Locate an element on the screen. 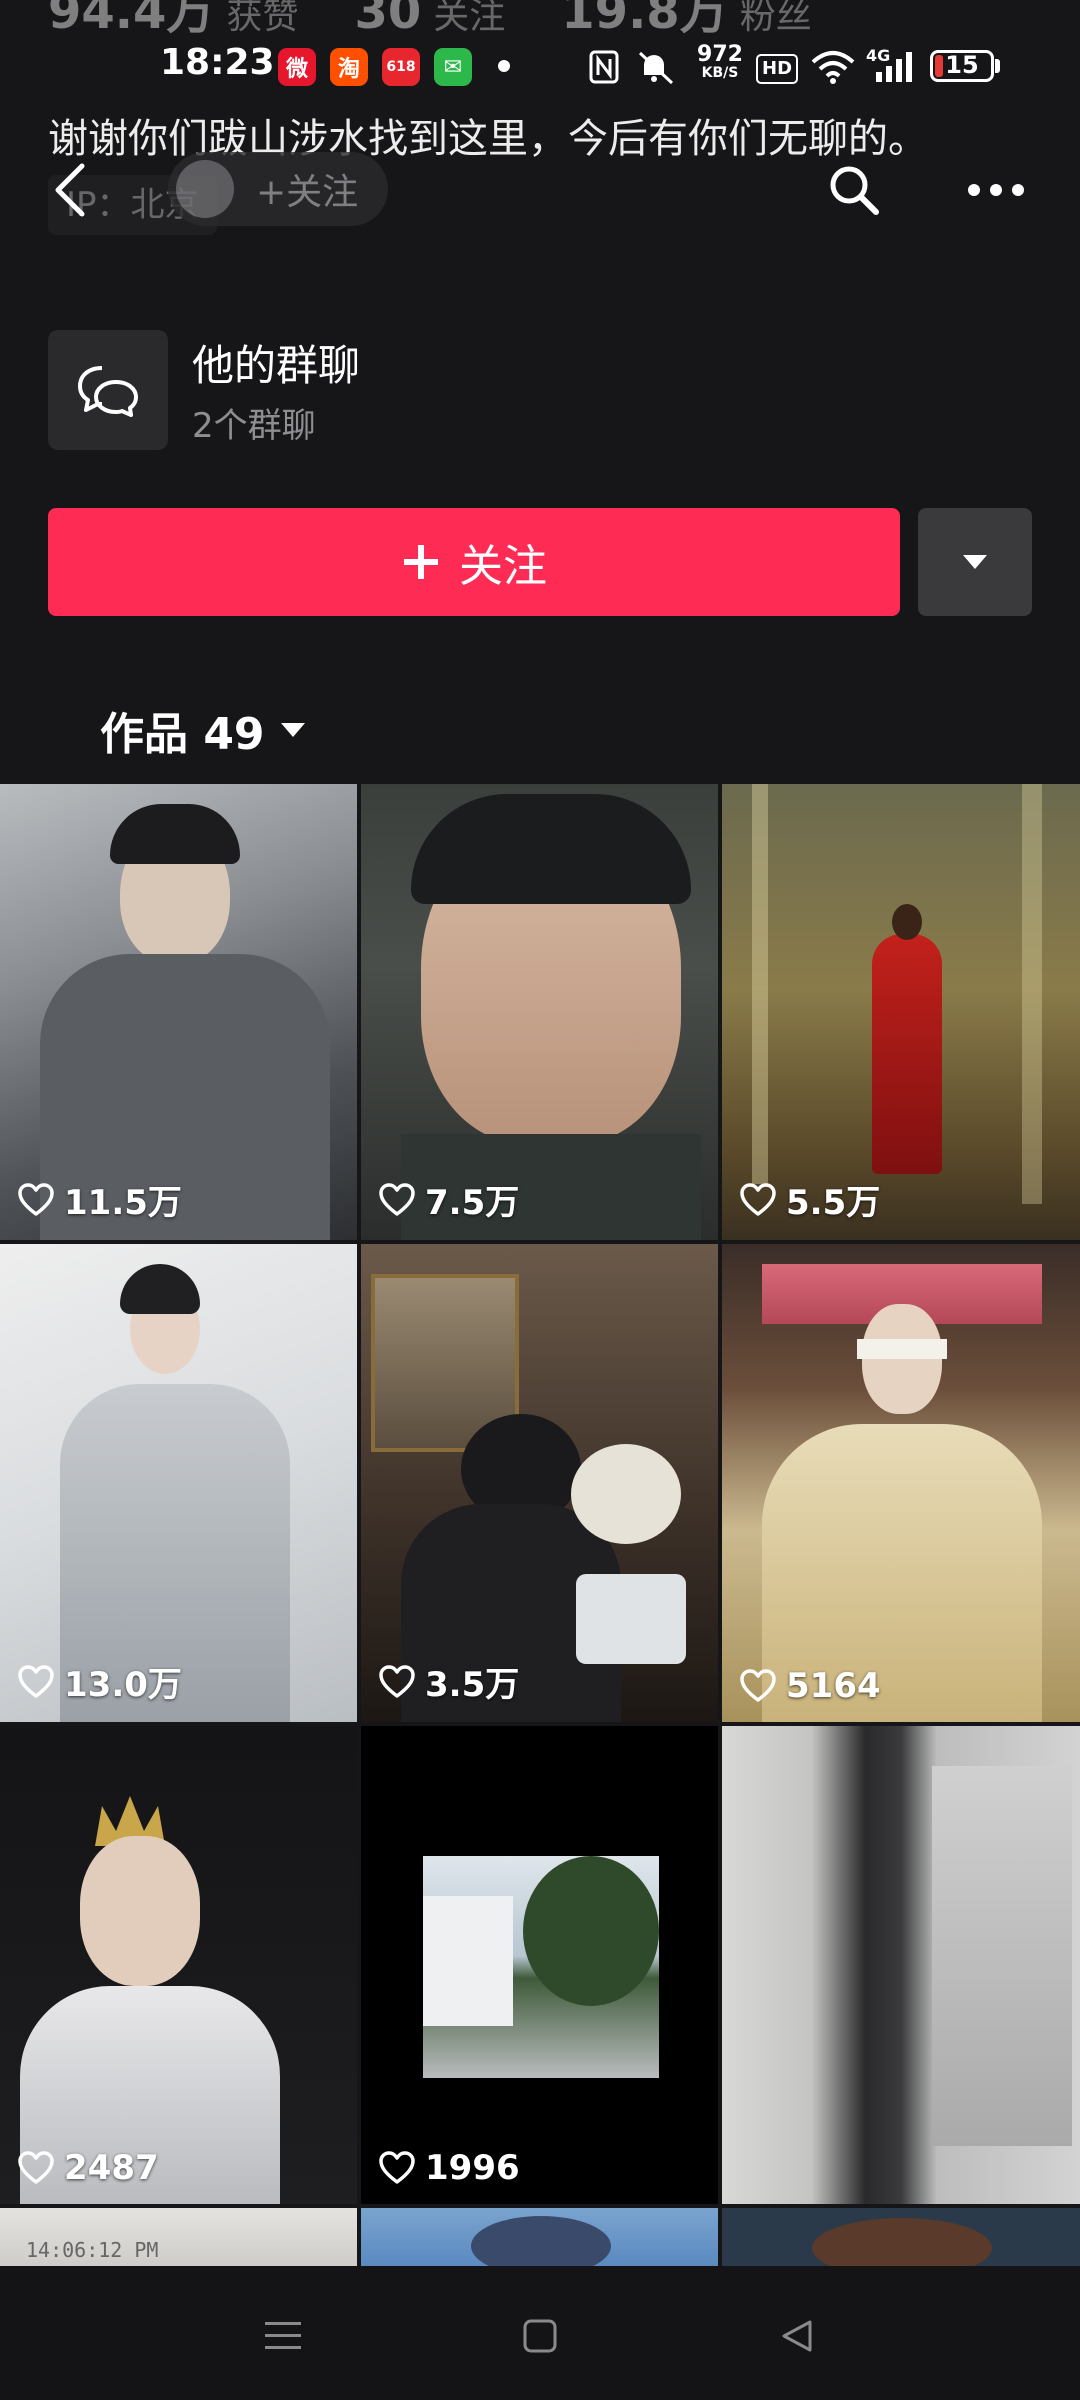 The image size is (1080, 2400). like-count: 1996 is located at coordinates (449, 2168).